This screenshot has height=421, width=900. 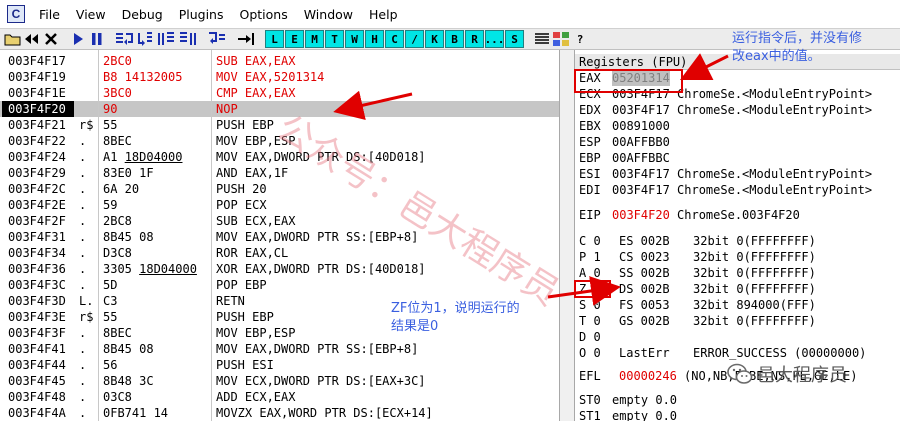 What do you see at coordinates (636, 337) in the screenshot?
I see `flag-row: D 0` at bounding box center [636, 337].